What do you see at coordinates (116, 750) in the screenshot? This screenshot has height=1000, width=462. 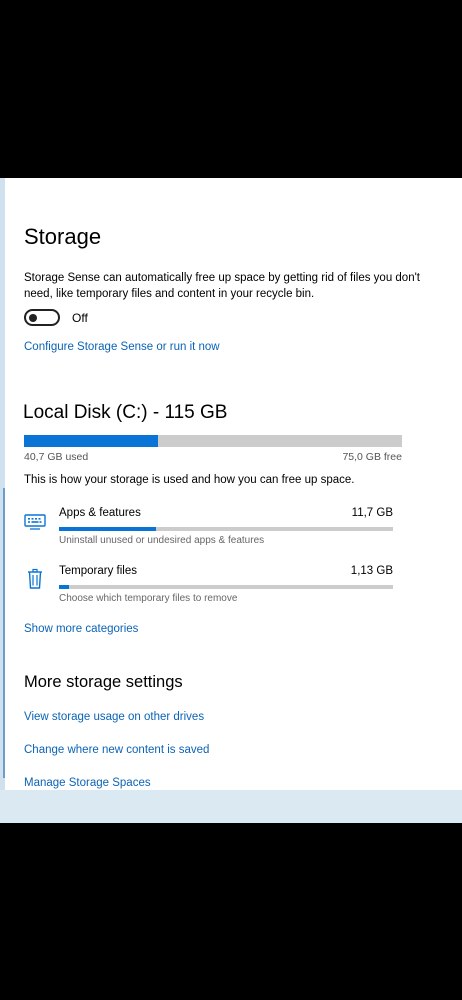 I see `change-save-location-link: Change where new content is saved` at bounding box center [116, 750].